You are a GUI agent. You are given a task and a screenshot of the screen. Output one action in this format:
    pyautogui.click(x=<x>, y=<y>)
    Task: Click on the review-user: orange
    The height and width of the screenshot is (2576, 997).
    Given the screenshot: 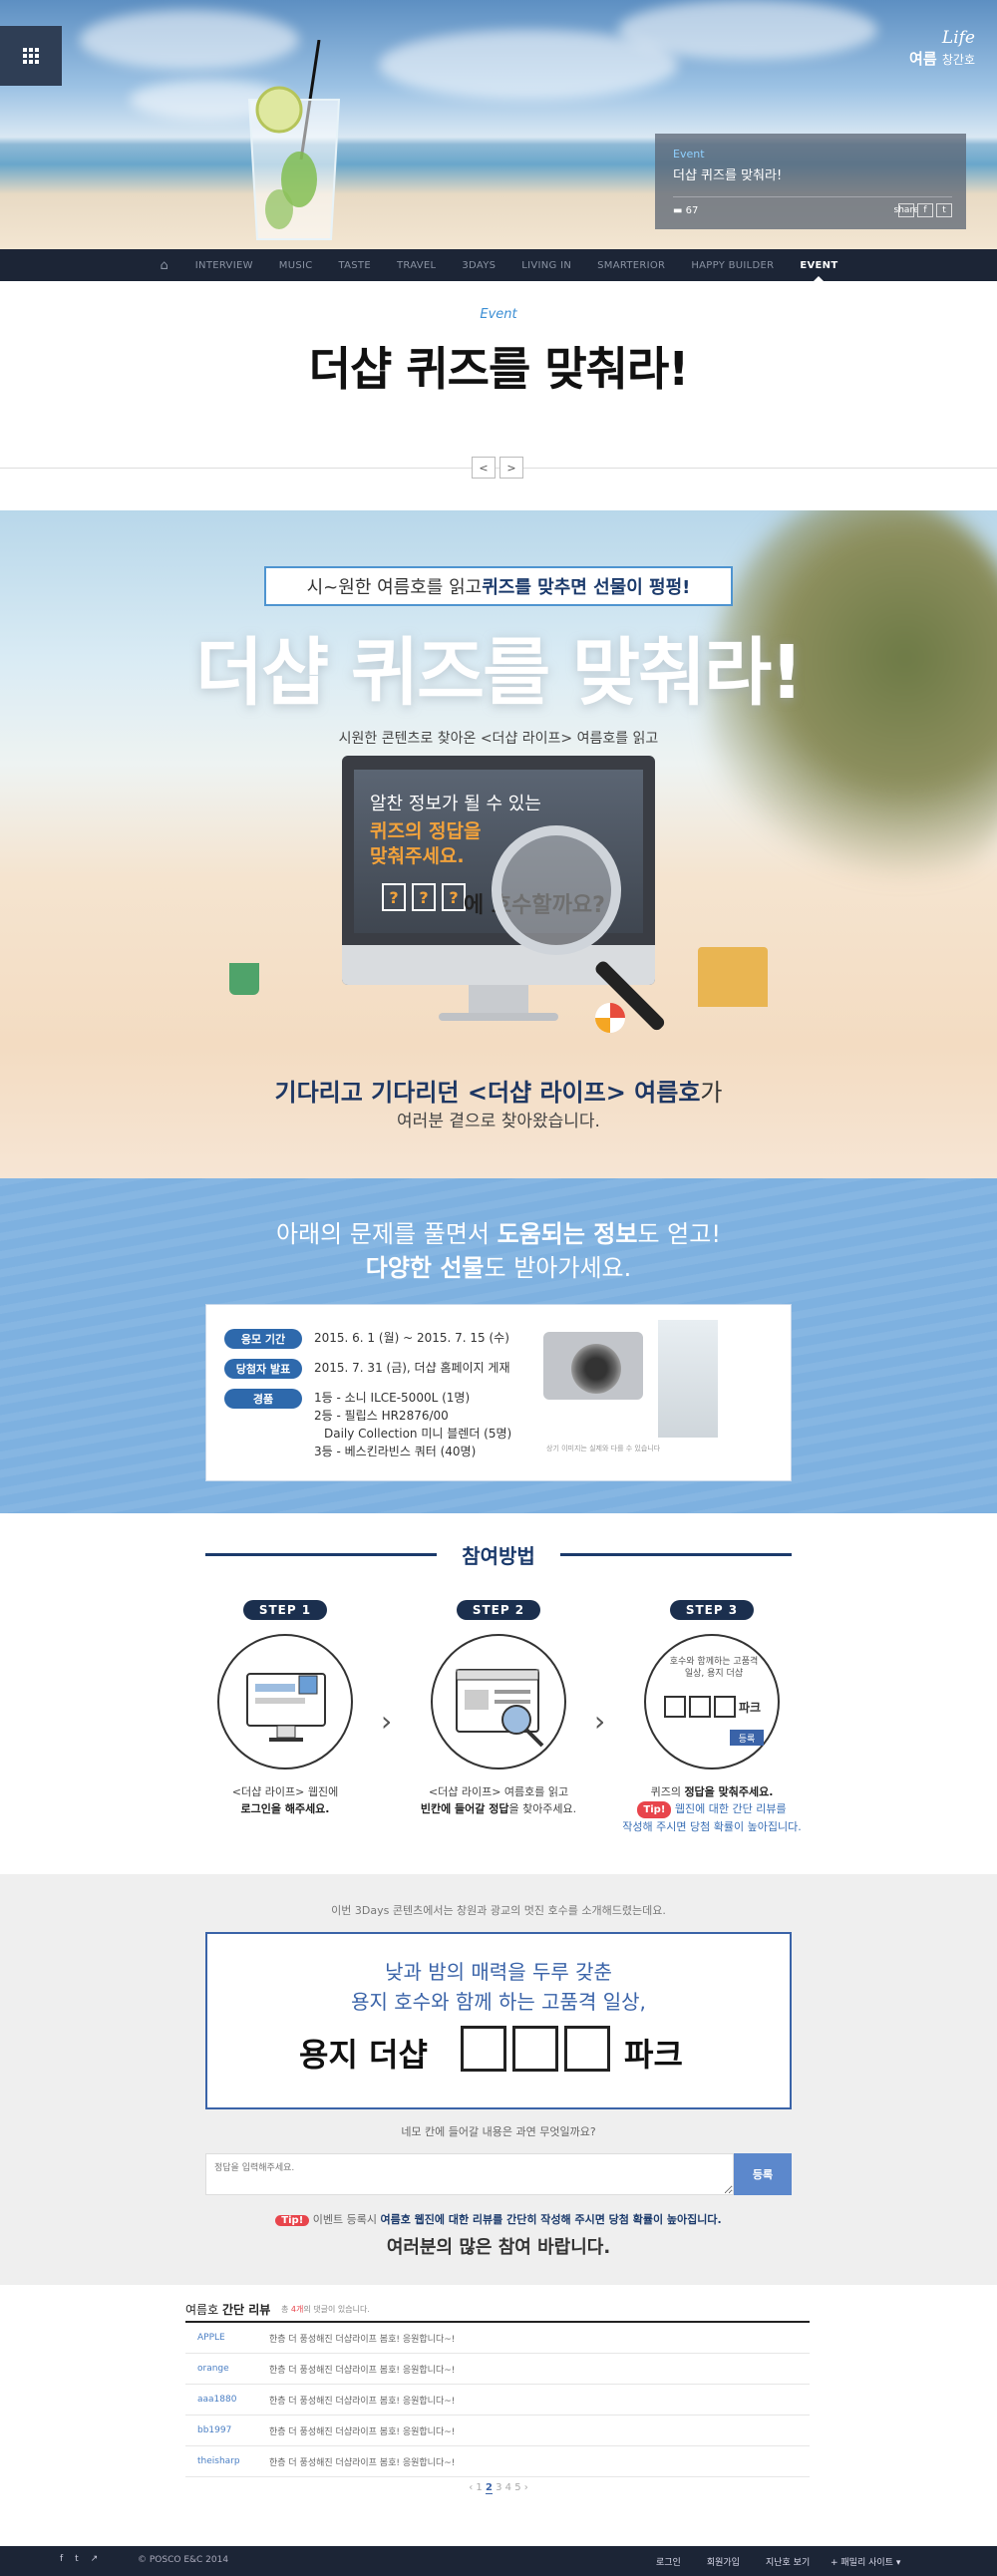 What is the action you would take?
    pyautogui.click(x=227, y=2369)
    